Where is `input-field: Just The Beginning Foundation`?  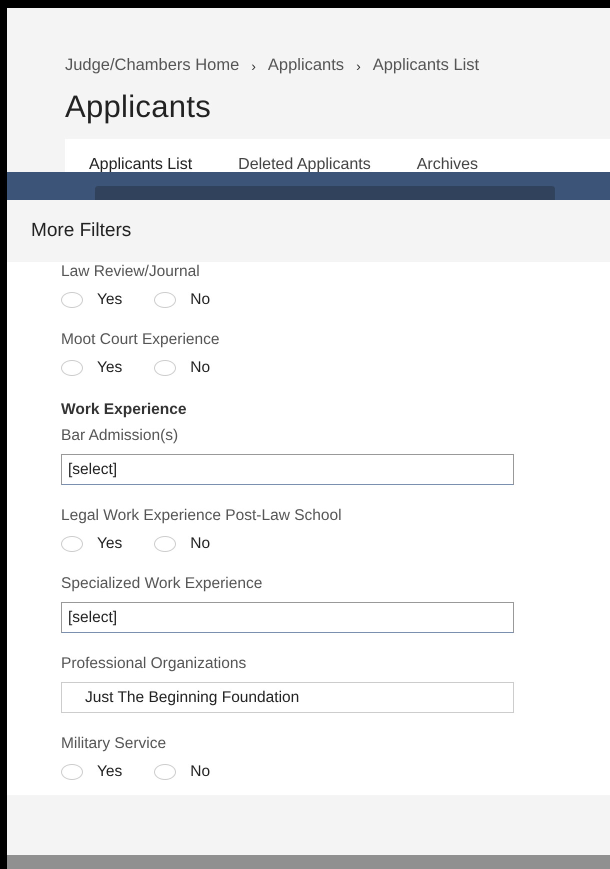 input-field: Just The Beginning Foundation is located at coordinates (287, 697).